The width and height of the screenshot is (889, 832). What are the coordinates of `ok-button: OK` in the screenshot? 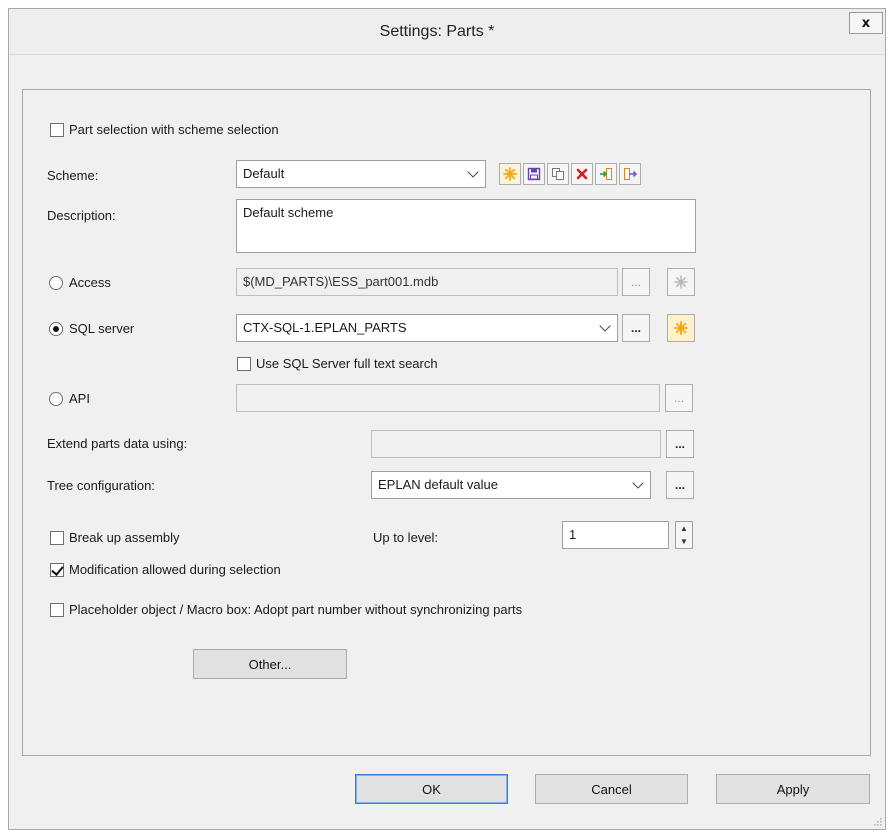 It's located at (431, 789).